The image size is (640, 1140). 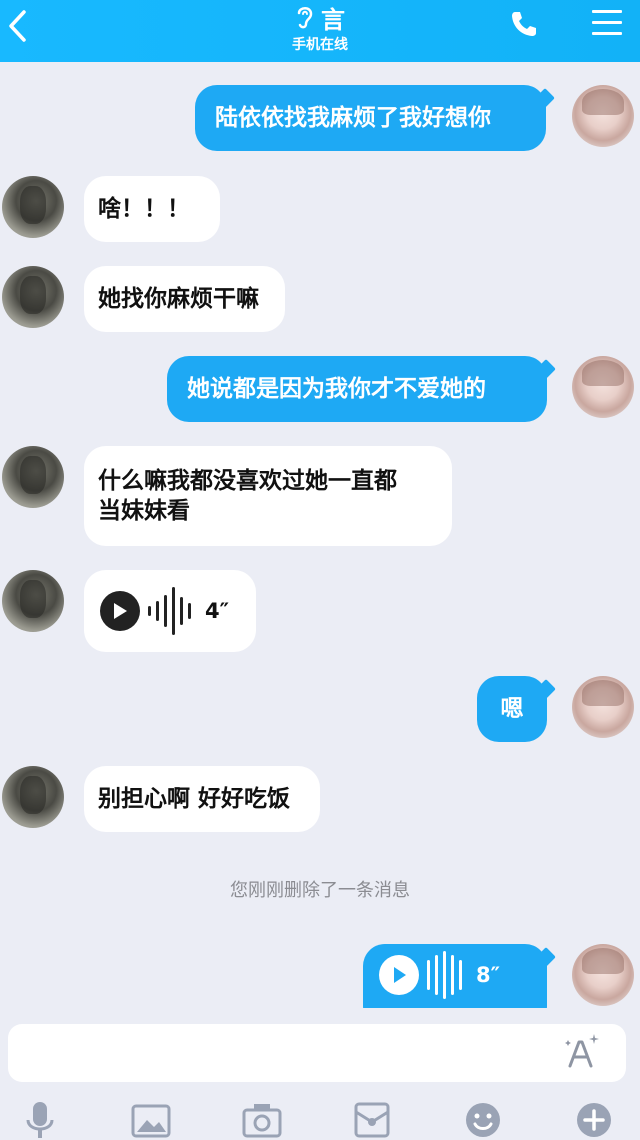 I want to click on chat-header: 言 手机在线, so click(x=320, y=31).